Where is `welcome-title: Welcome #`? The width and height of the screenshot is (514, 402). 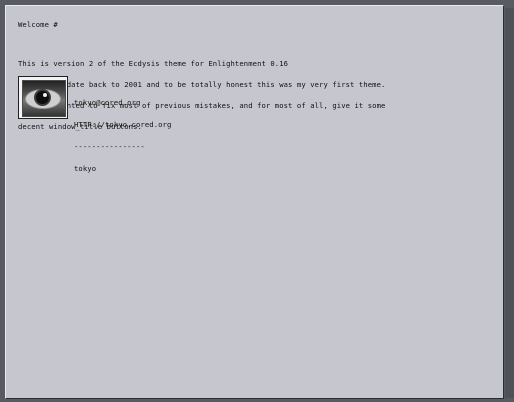 welcome-title: Welcome # is located at coordinates (38, 24).